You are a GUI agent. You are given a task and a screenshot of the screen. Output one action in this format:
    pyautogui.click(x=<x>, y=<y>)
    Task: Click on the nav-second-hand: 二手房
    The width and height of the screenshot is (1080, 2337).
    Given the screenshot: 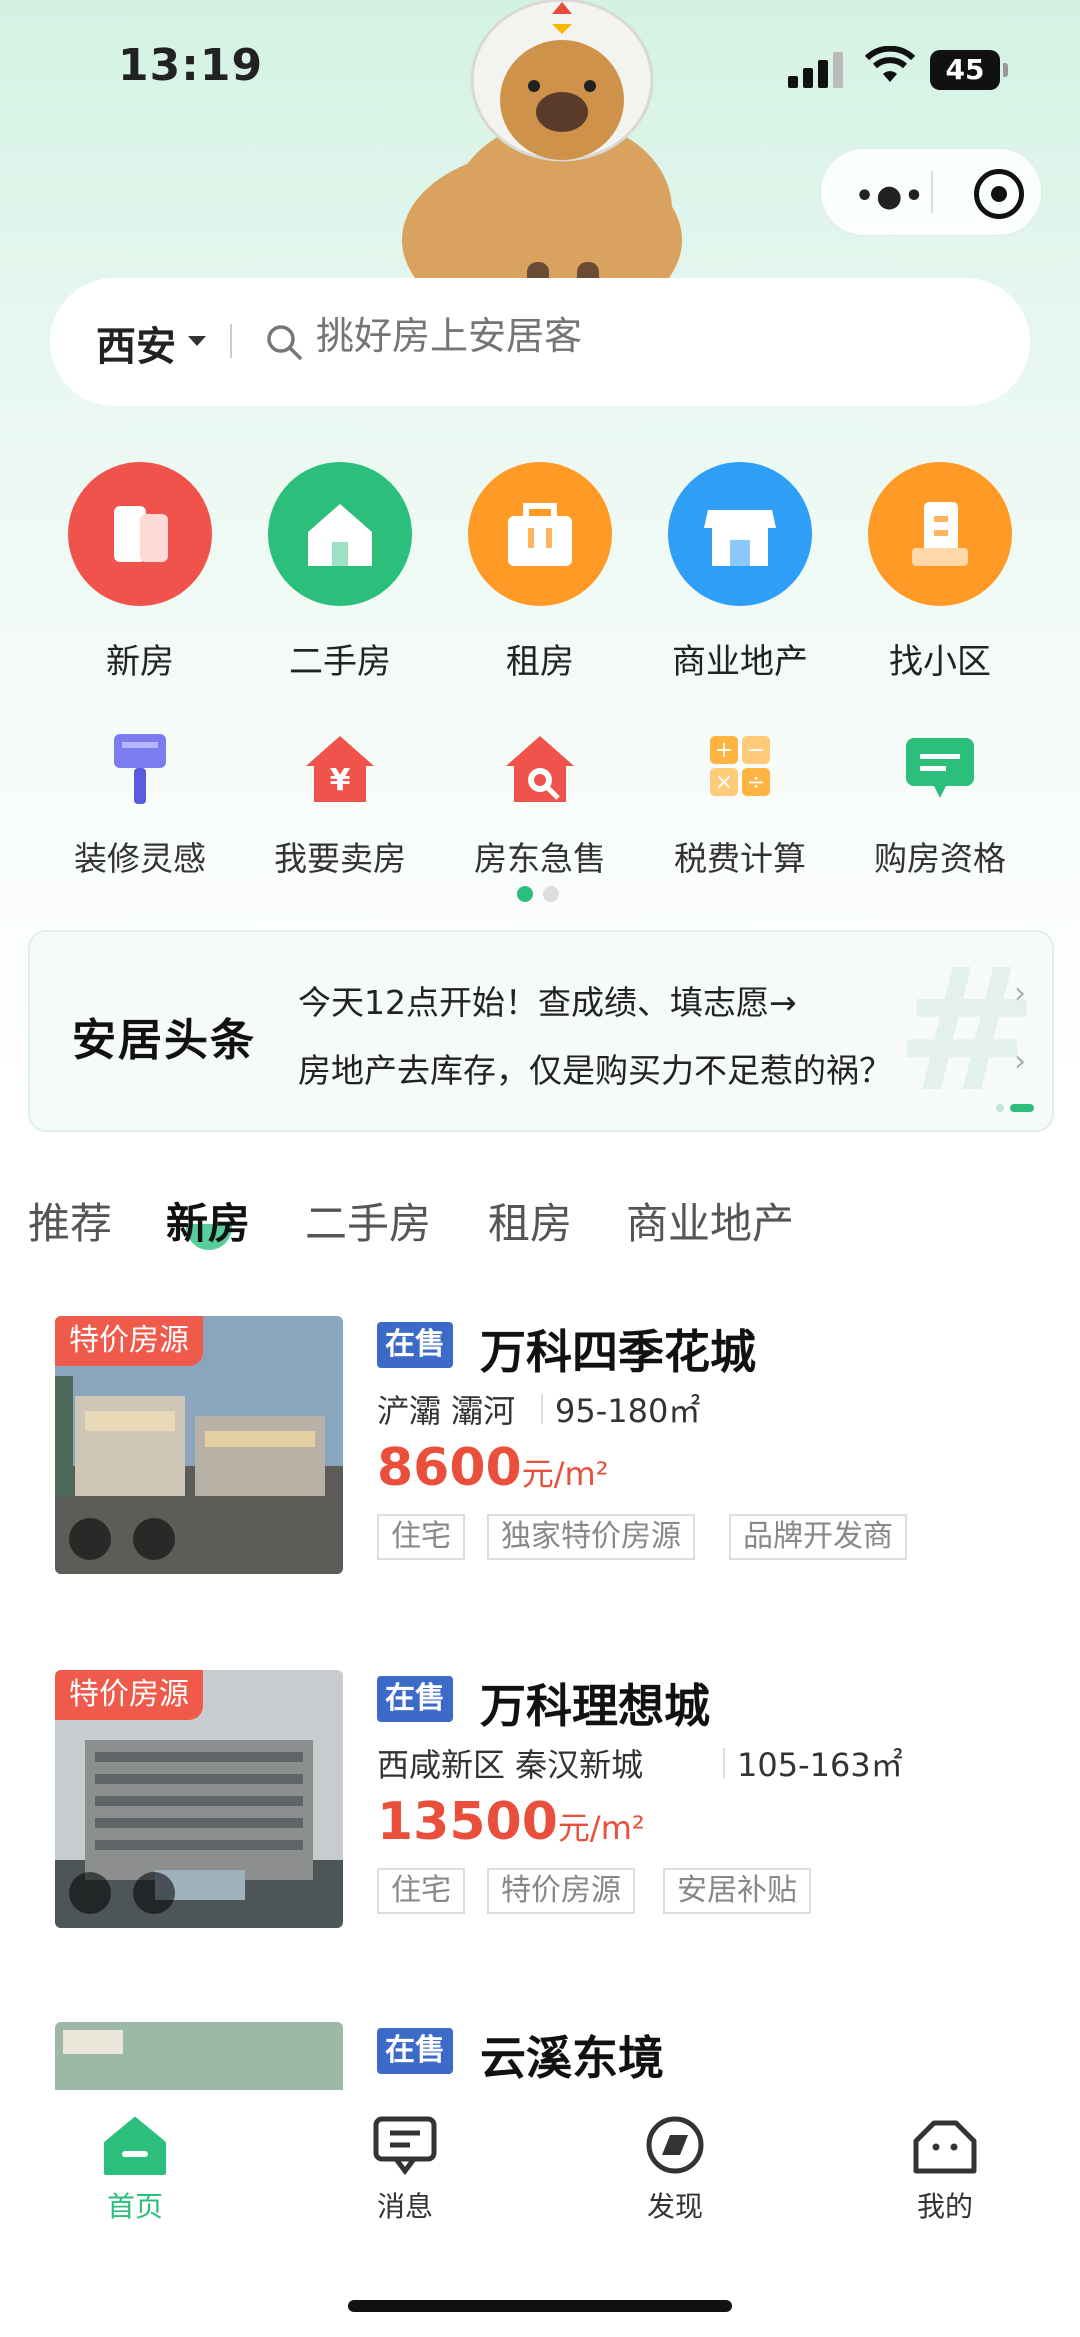 What is the action you would take?
    pyautogui.click(x=340, y=572)
    